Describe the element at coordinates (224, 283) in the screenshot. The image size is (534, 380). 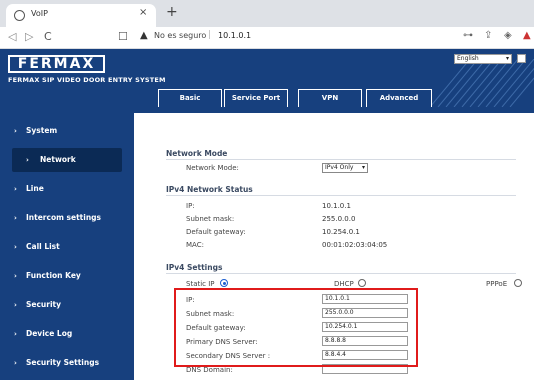
I see `static-ip-radio` at that location.